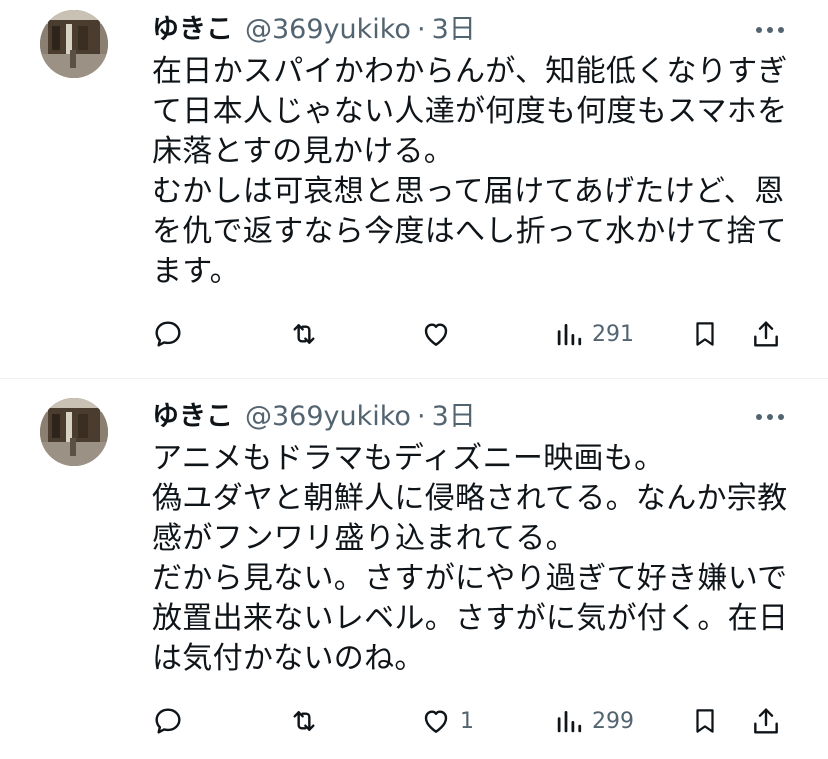  Describe the element at coordinates (613, 721) in the screenshot. I see `views-count: 299` at that location.